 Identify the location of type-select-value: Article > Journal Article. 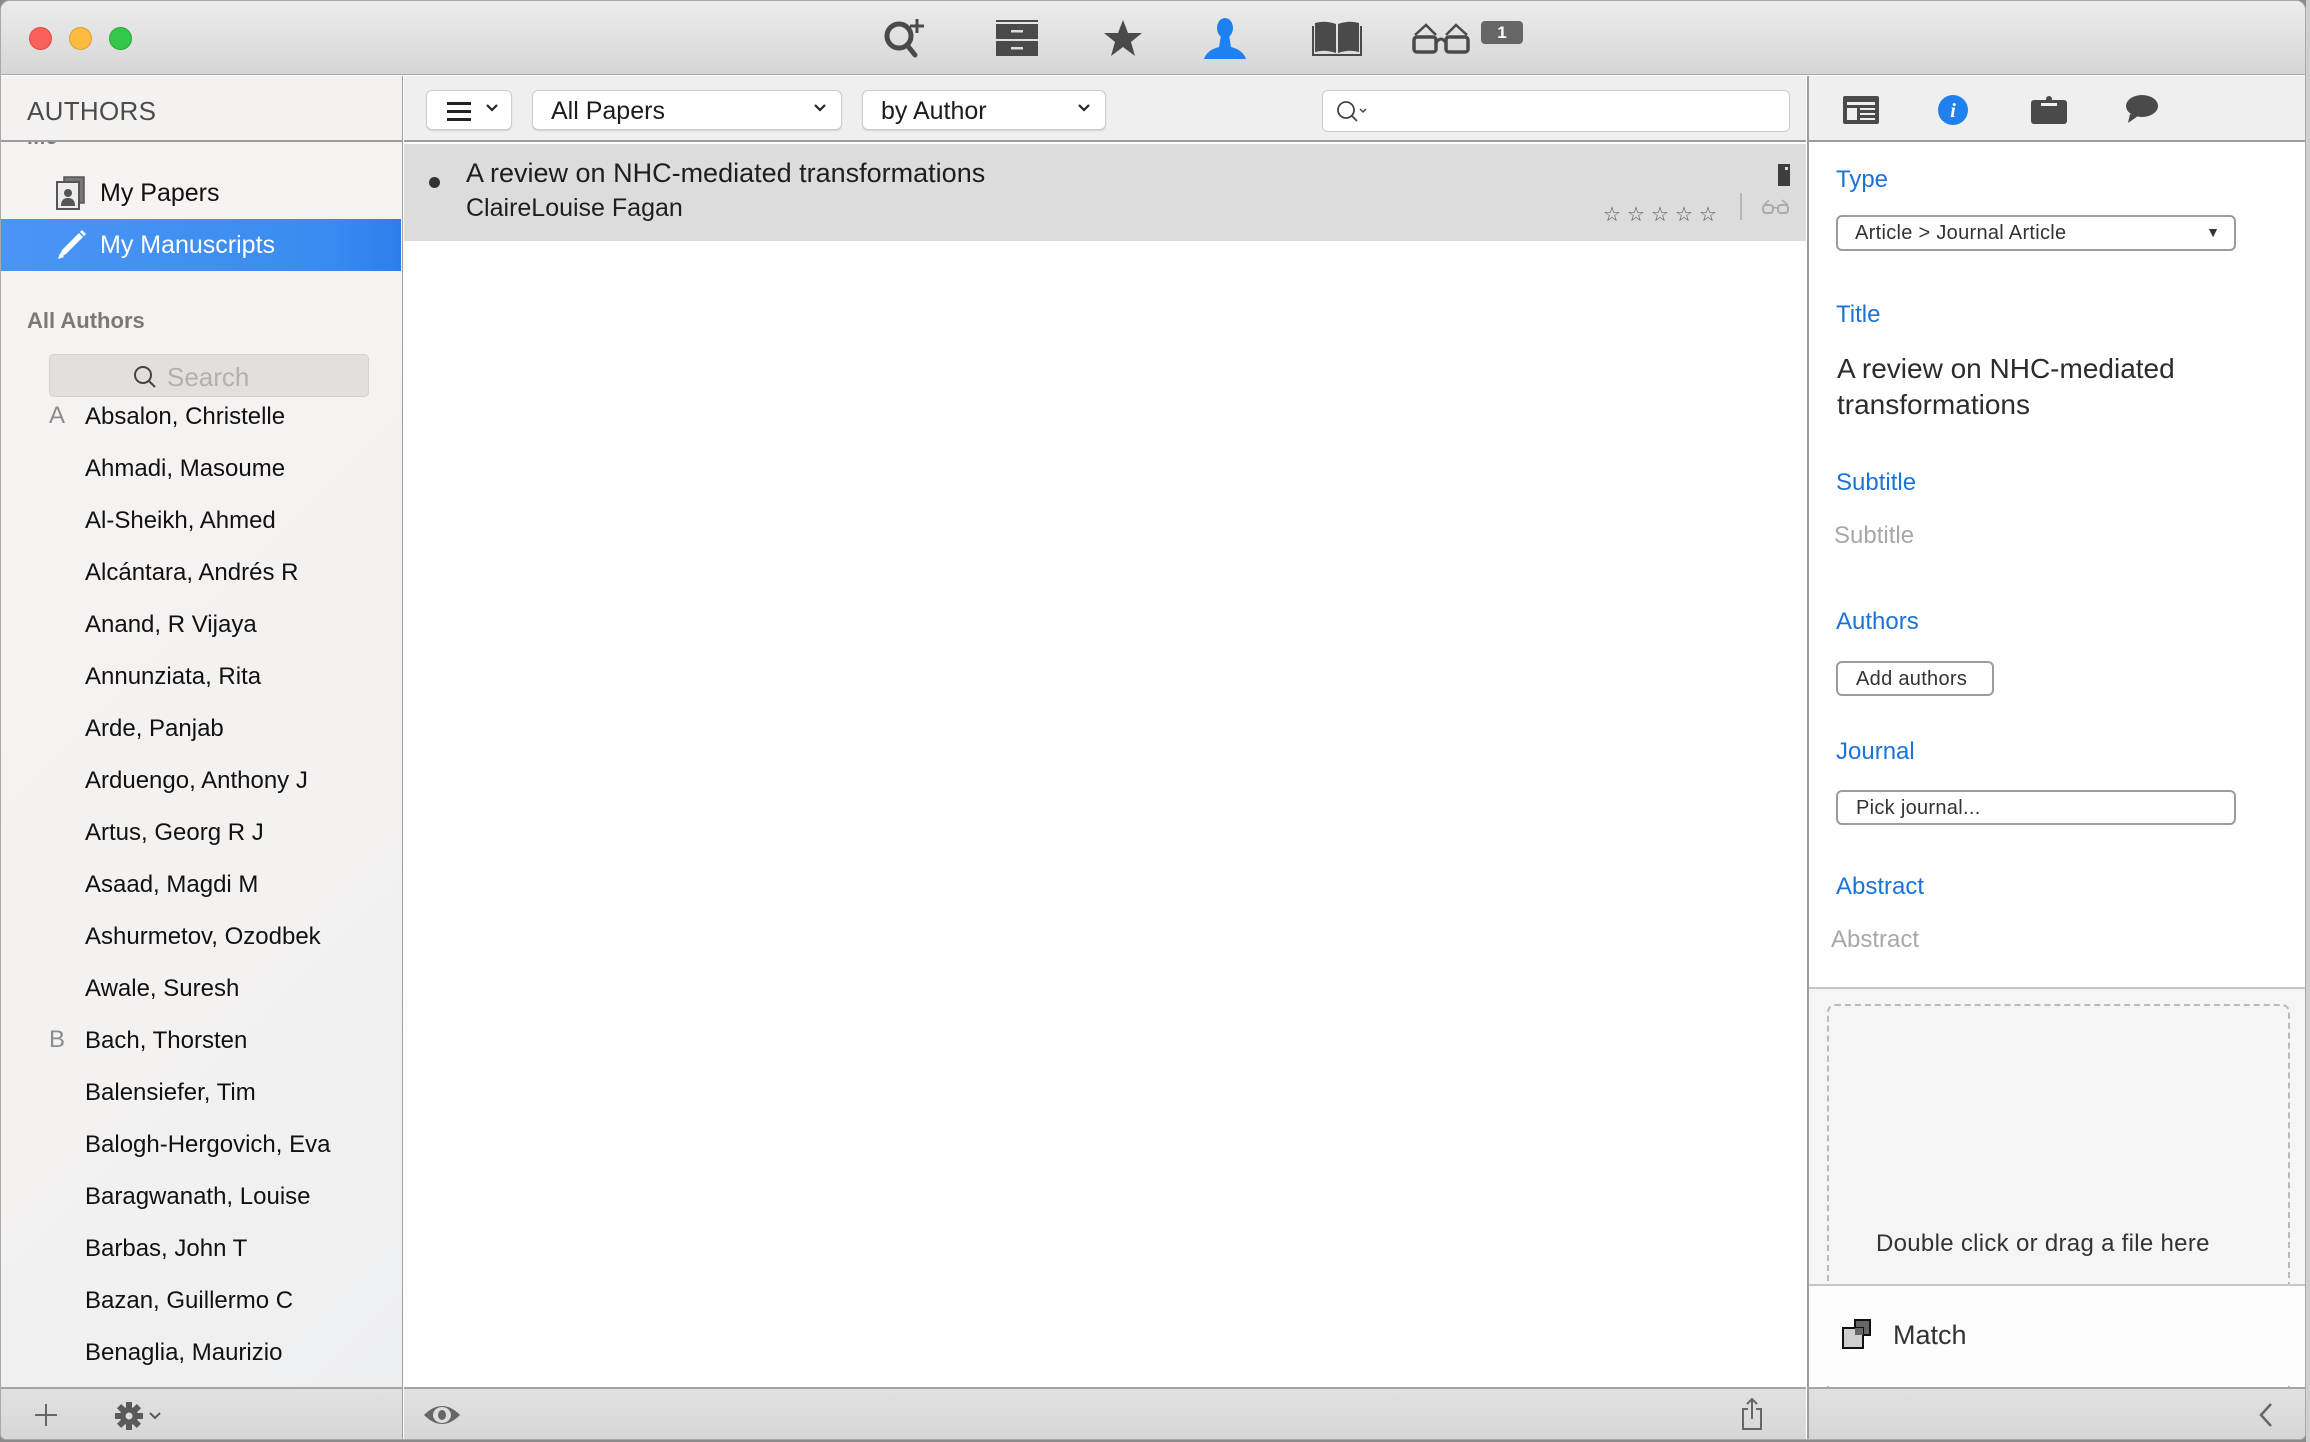
(1961, 233).